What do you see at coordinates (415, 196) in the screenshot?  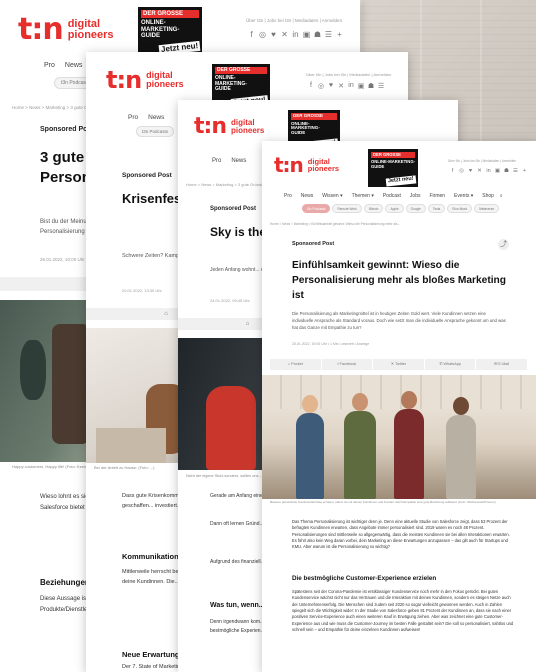 I see `nav-jobs: Jobs` at bounding box center [415, 196].